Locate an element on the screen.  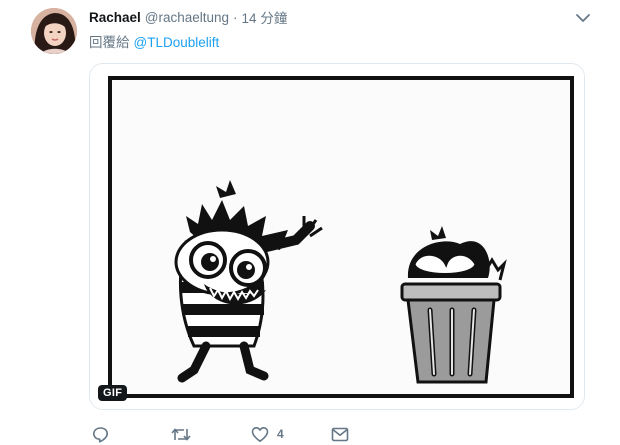
avatar-image is located at coordinates (54, 31).